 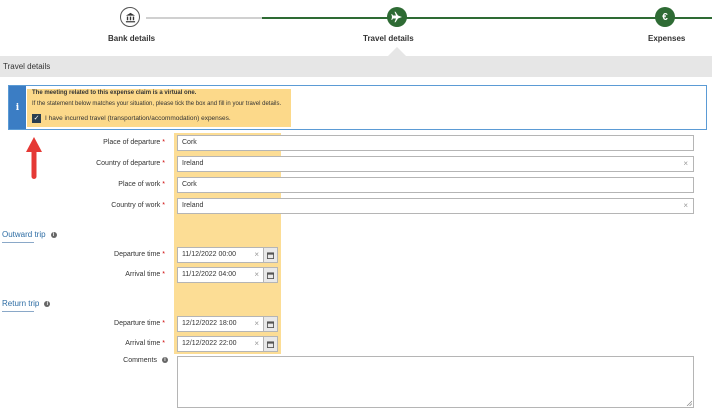 I want to click on outward-departure-input: 11/12/2022 00:00 ×, so click(x=220, y=255).